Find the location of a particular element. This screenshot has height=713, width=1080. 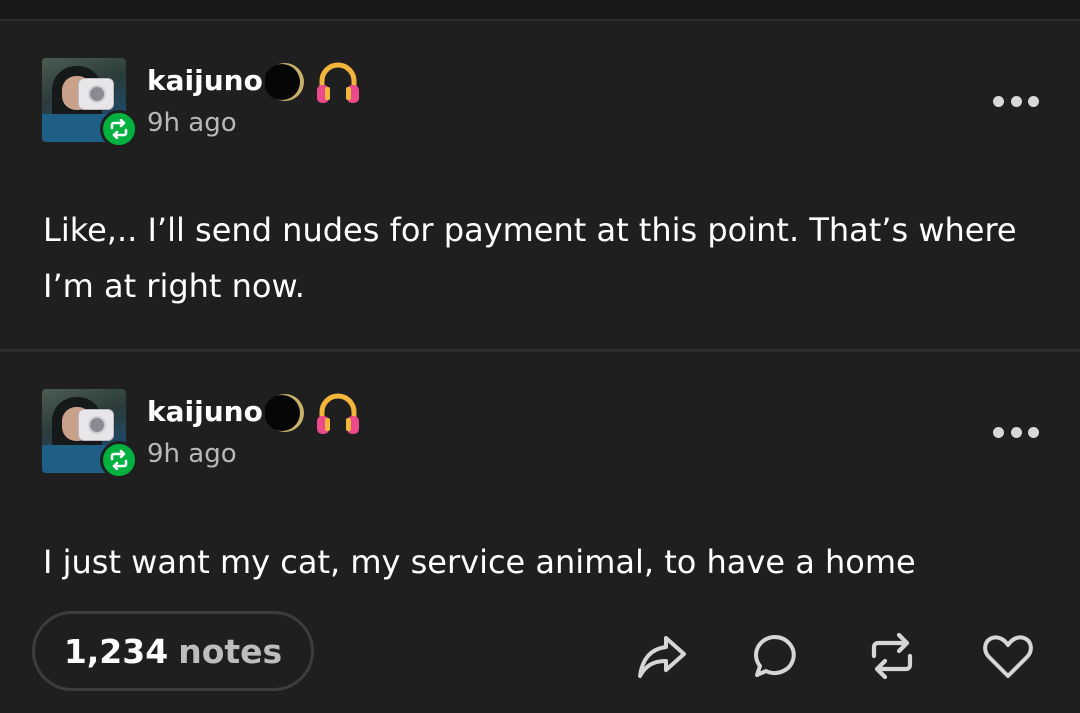

previous-post-edge is located at coordinates (540, 9).